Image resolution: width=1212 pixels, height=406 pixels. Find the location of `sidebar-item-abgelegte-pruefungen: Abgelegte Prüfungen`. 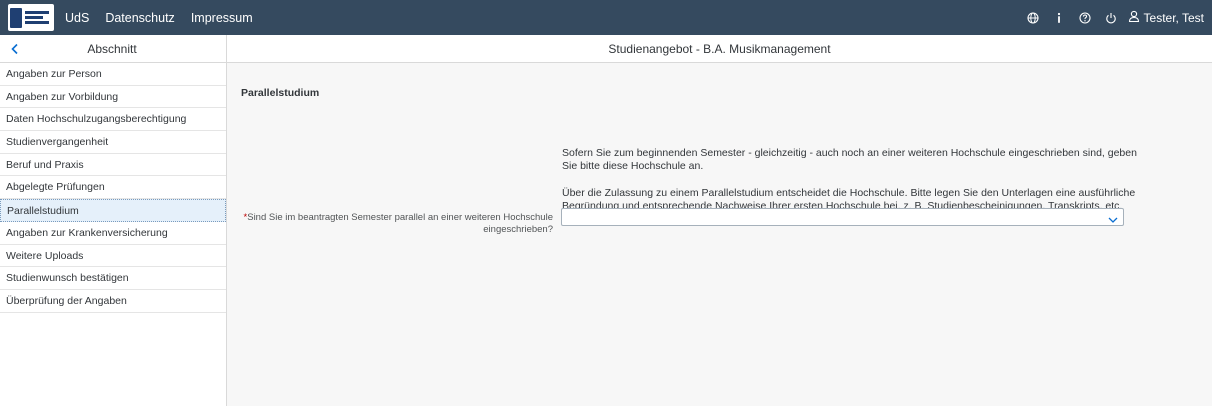

sidebar-item-abgelegte-pruefungen: Abgelegte Prüfungen is located at coordinates (113, 188).